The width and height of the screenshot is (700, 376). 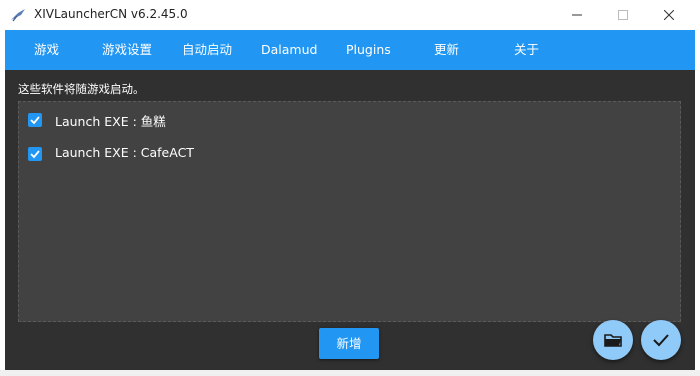 What do you see at coordinates (289, 50) in the screenshot?
I see `tab-dalamud: Dalamud` at bounding box center [289, 50].